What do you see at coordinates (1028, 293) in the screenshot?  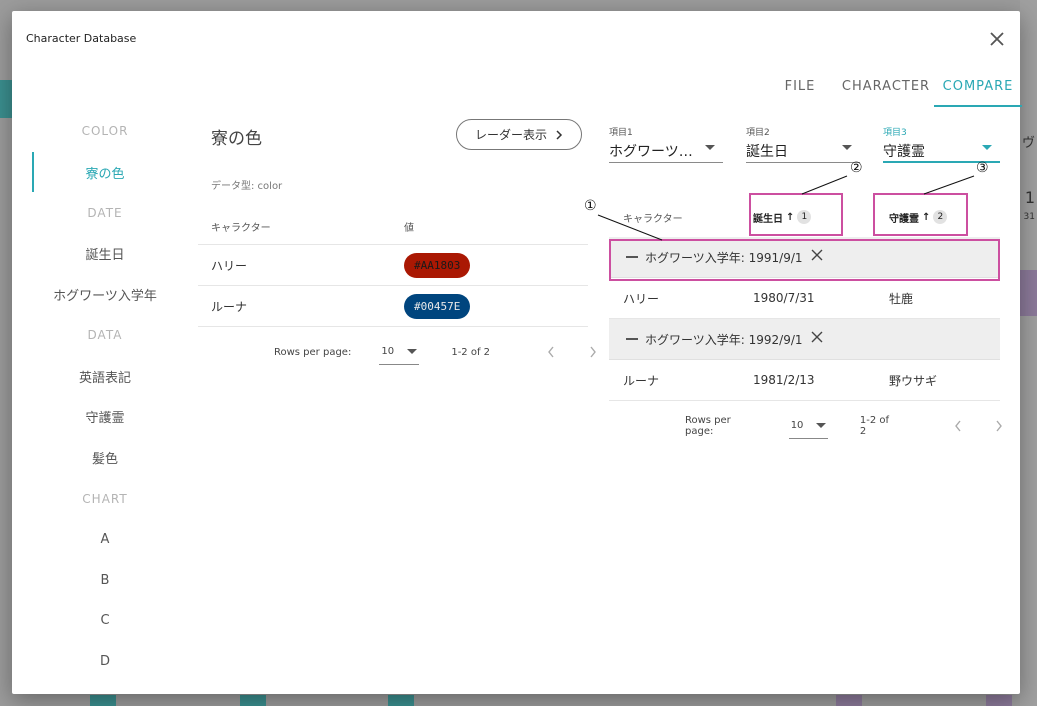 I see `background-purple-block` at bounding box center [1028, 293].